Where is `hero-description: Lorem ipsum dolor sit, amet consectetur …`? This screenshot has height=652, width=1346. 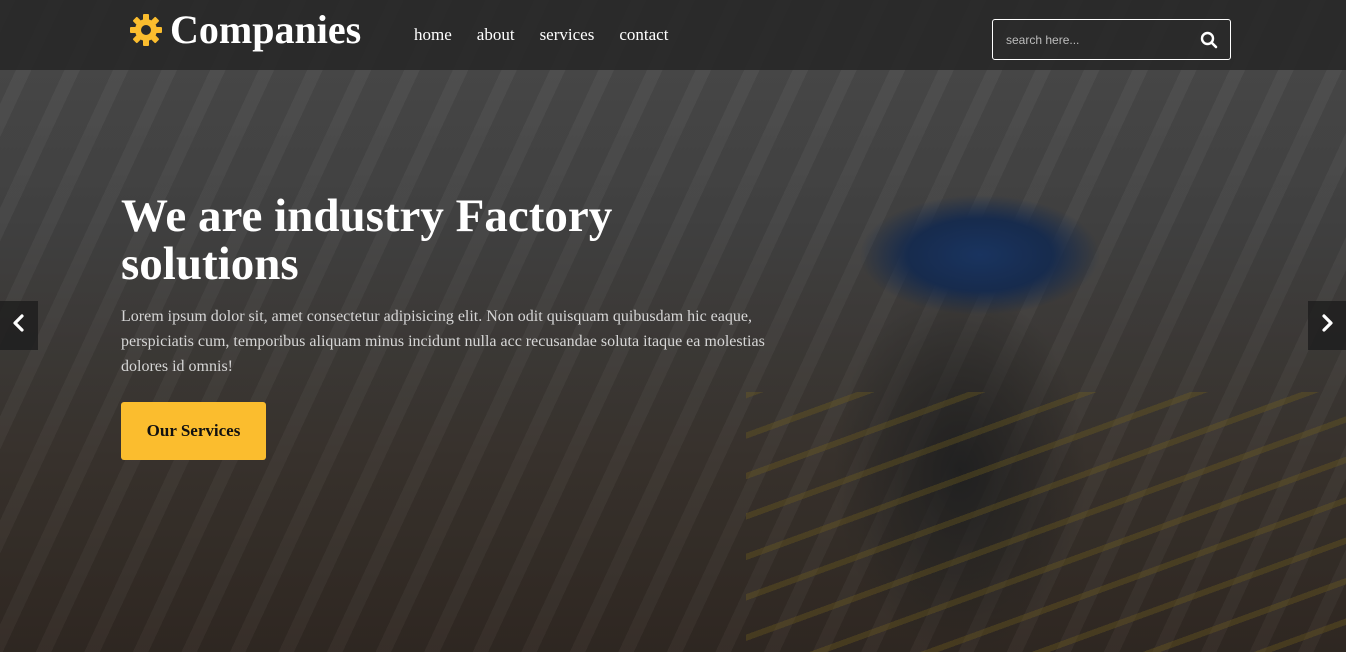 hero-description: Lorem ipsum dolor sit, amet consectetur … is located at coordinates (443, 341).